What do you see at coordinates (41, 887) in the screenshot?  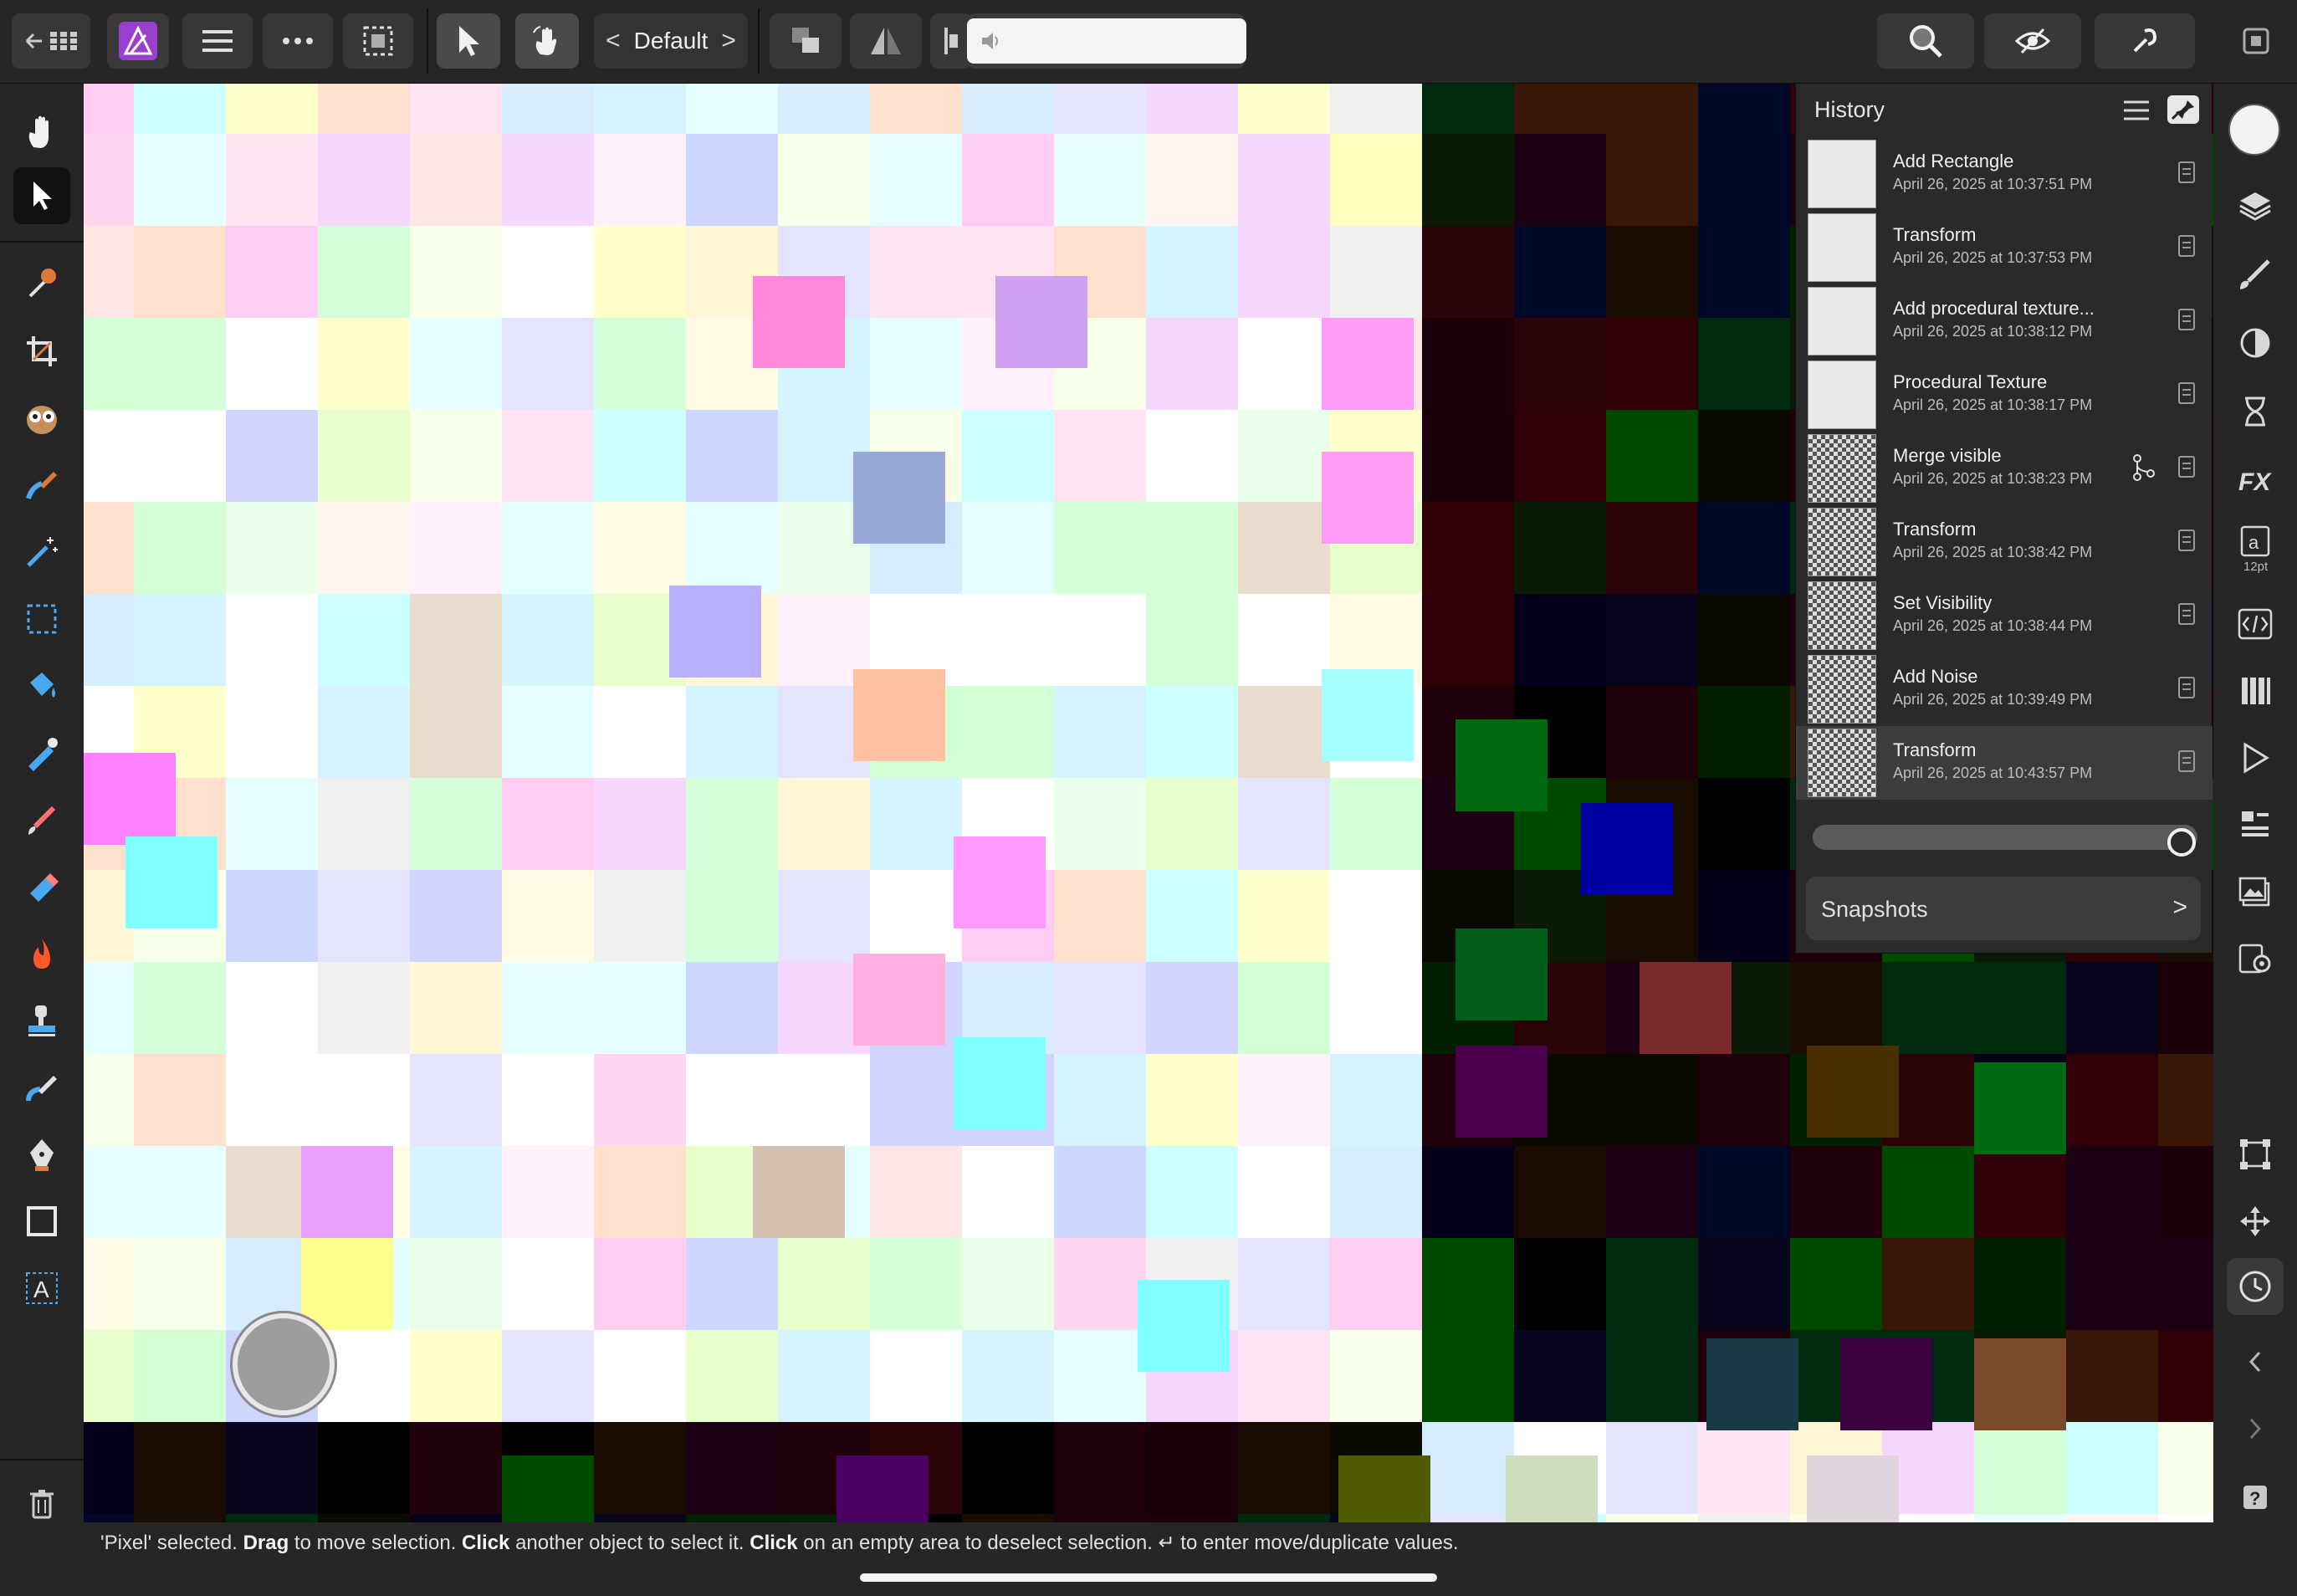 I see `erase-brush-tool` at bounding box center [41, 887].